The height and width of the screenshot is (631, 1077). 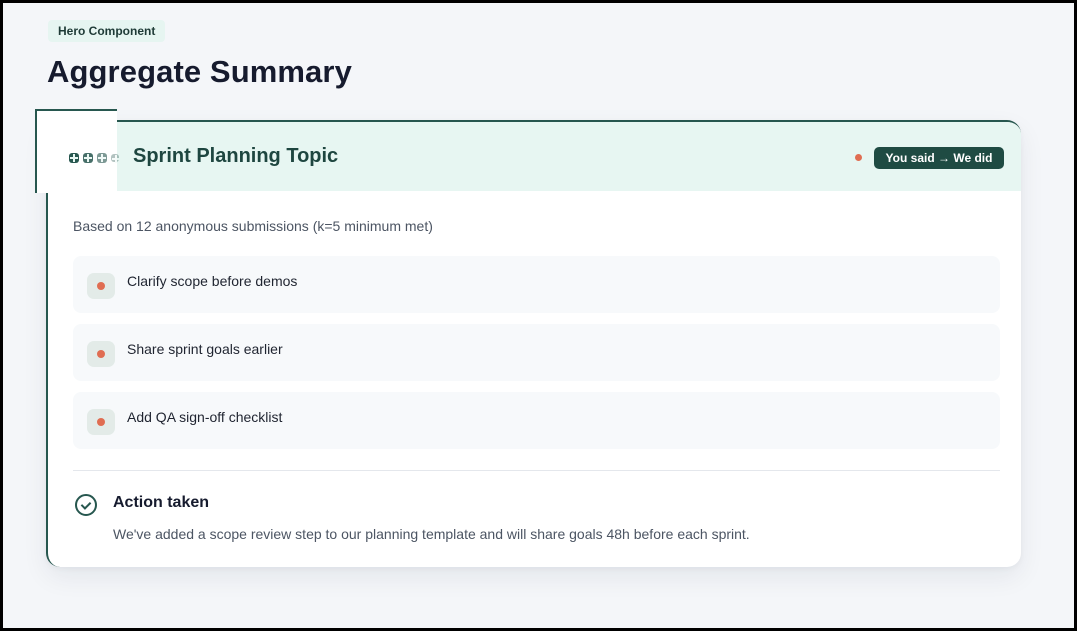 I want to click on status-dot, so click(x=858, y=157).